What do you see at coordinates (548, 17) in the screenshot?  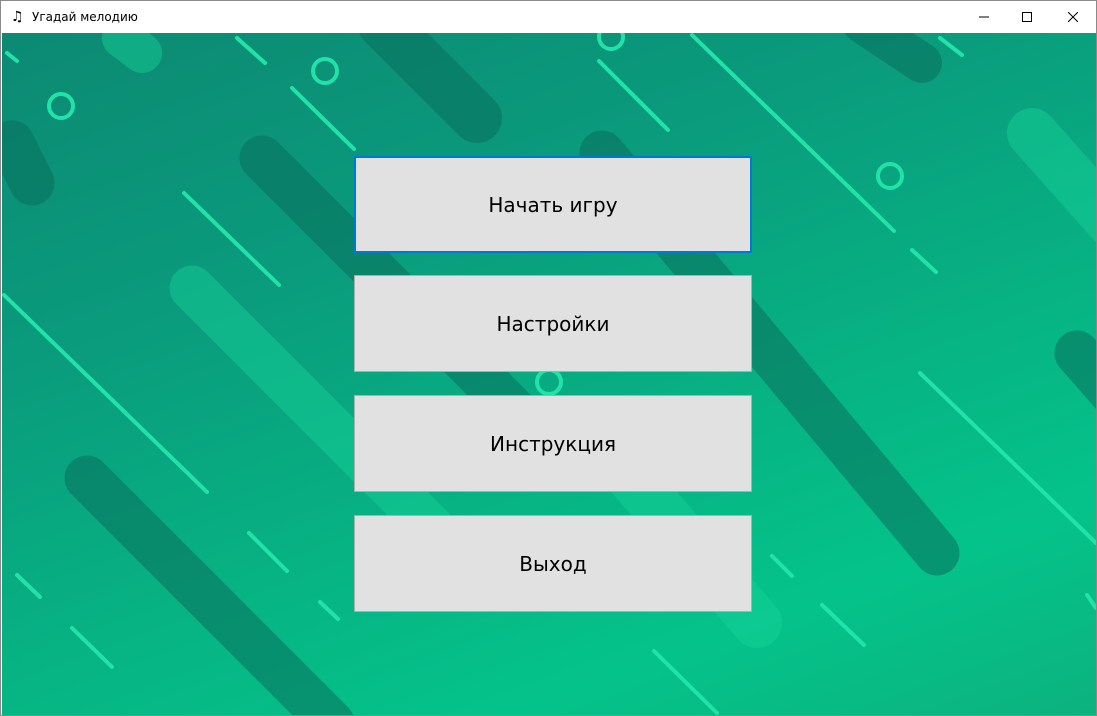 I see `title-bar: ♫ Угадай мелодию` at bounding box center [548, 17].